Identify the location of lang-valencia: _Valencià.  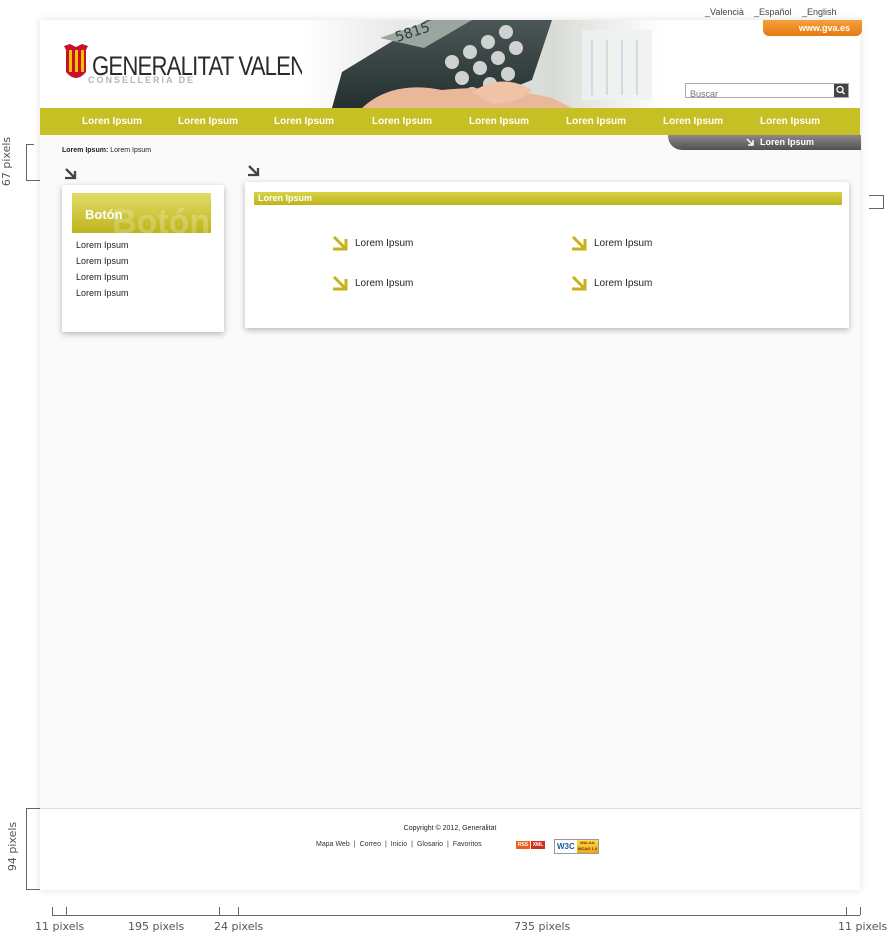
(724, 12).